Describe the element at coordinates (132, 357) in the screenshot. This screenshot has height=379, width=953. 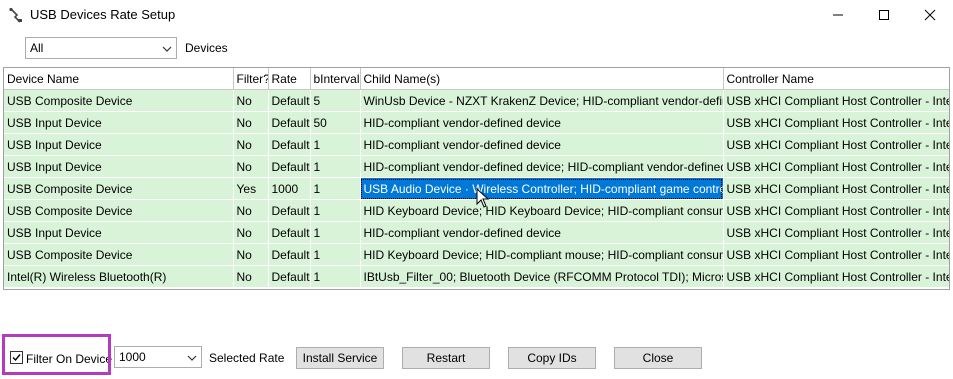
I see `rate-select-value: 1000` at that location.